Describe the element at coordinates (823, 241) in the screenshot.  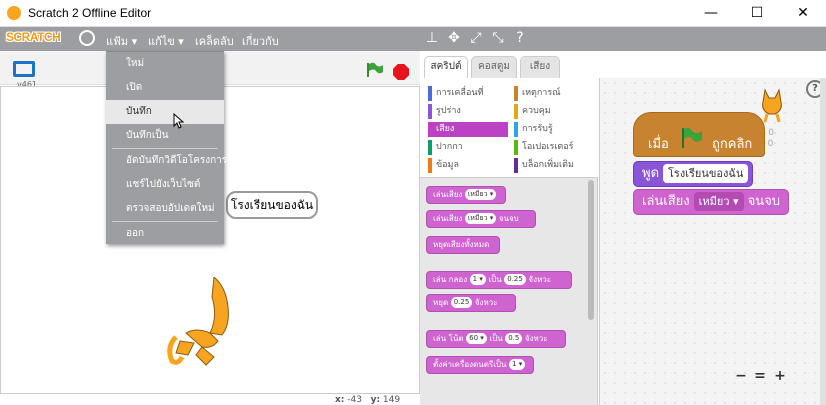
I see `script-scrollbar` at that location.